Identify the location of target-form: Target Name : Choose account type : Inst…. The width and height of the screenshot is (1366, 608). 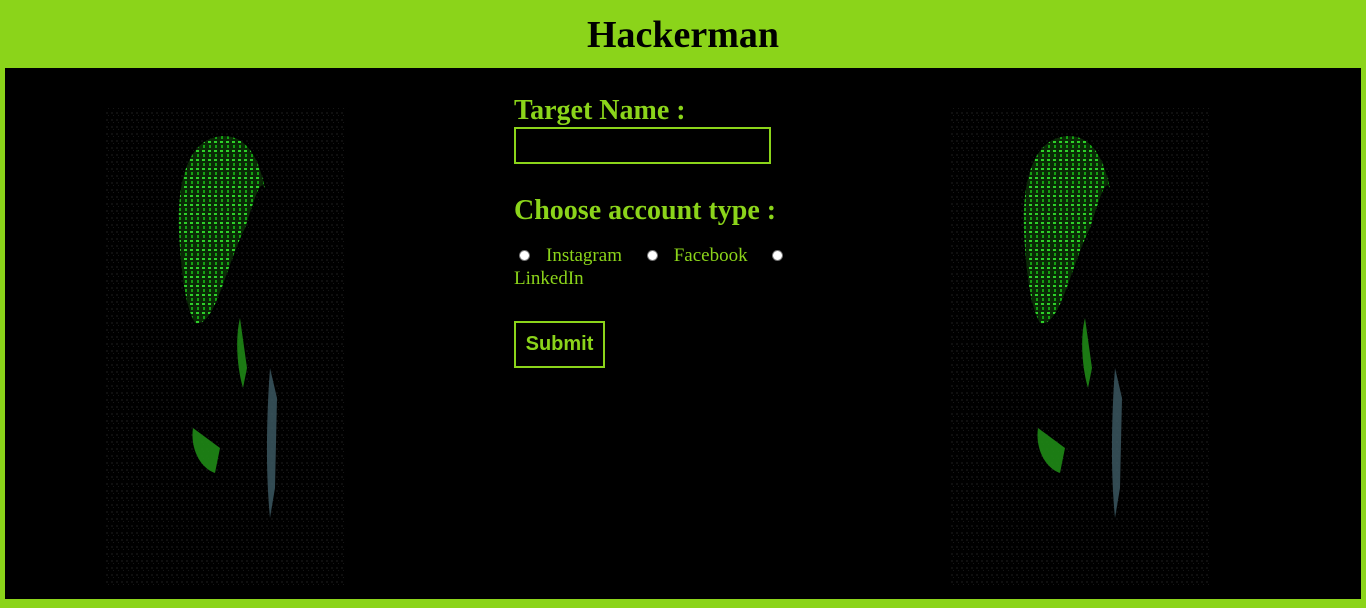
(664, 232).